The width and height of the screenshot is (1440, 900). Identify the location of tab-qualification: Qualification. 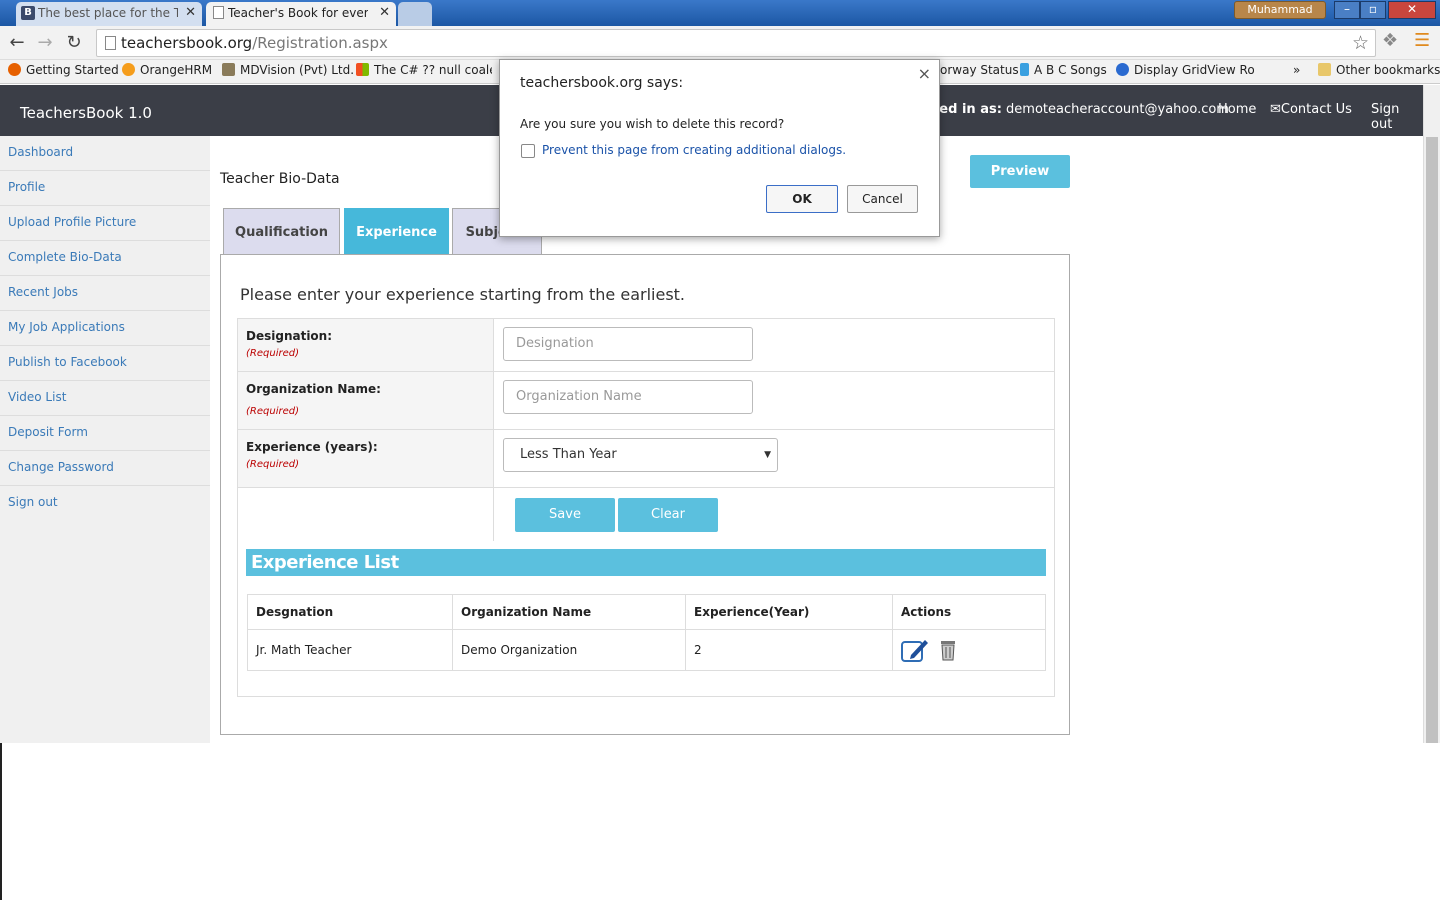
(281, 231).